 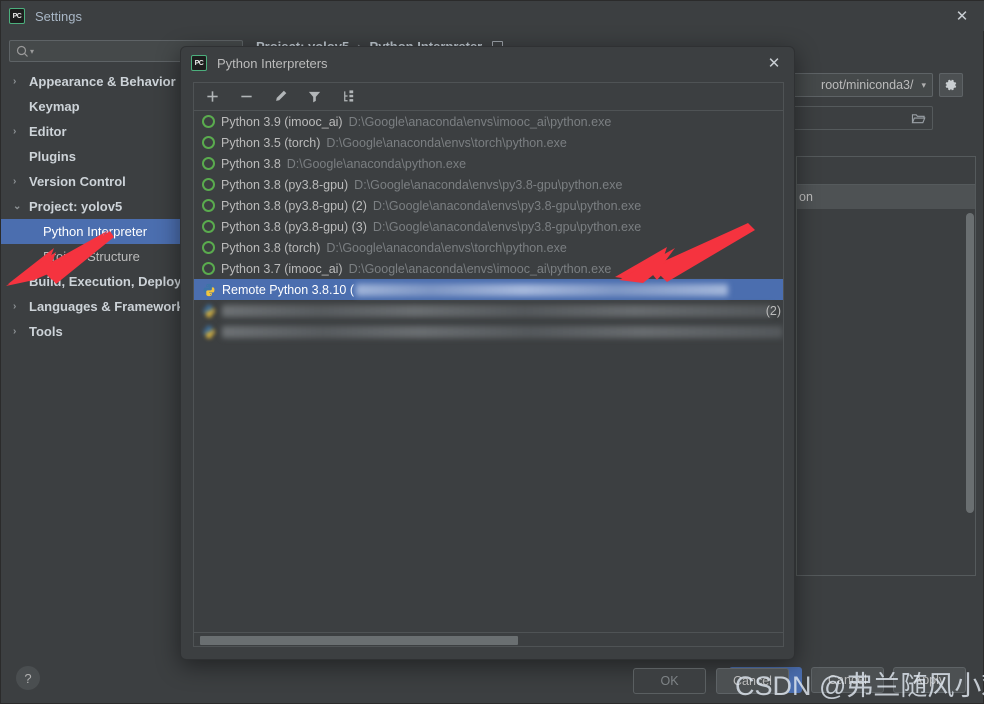 What do you see at coordinates (271, 247) in the screenshot?
I see `interpreter-name: Python 3.8 (torch)` at bounding box center [271, 247].